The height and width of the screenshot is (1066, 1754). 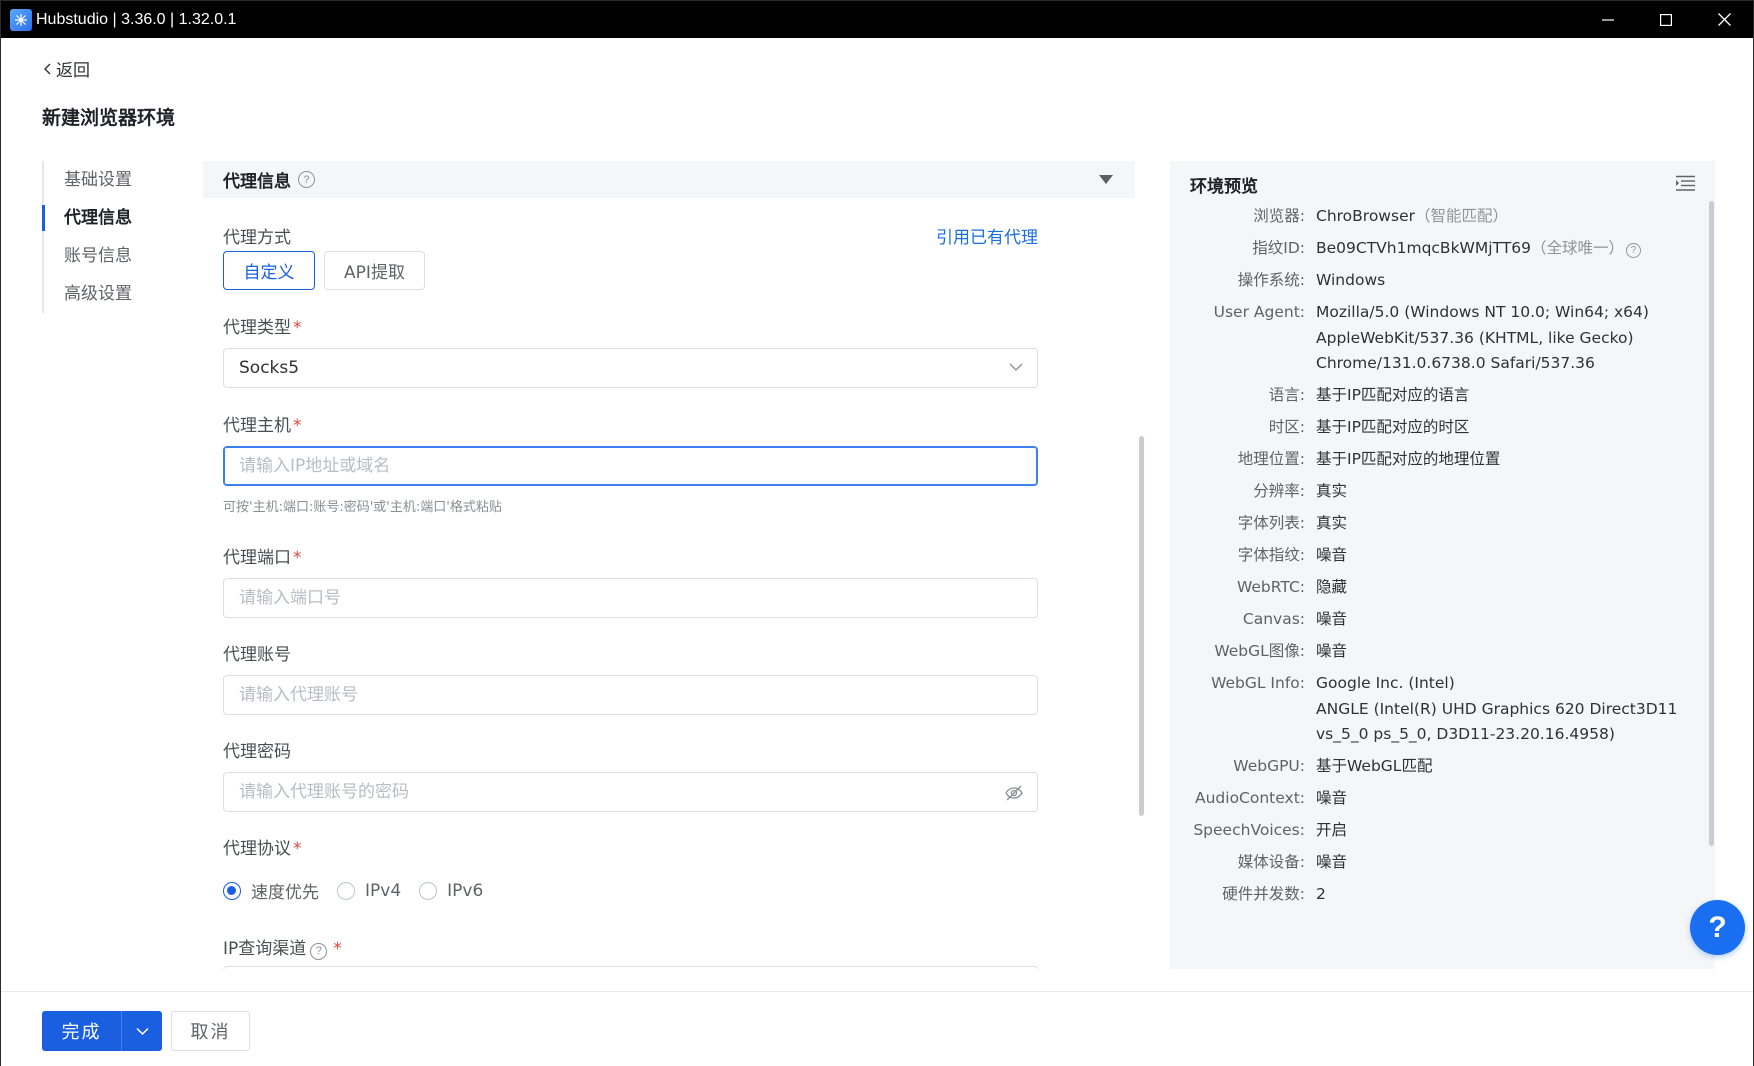 I want to click on protocol-radio-group: 速度优先 IPv4 IPv6, so click(x=353, y=890).